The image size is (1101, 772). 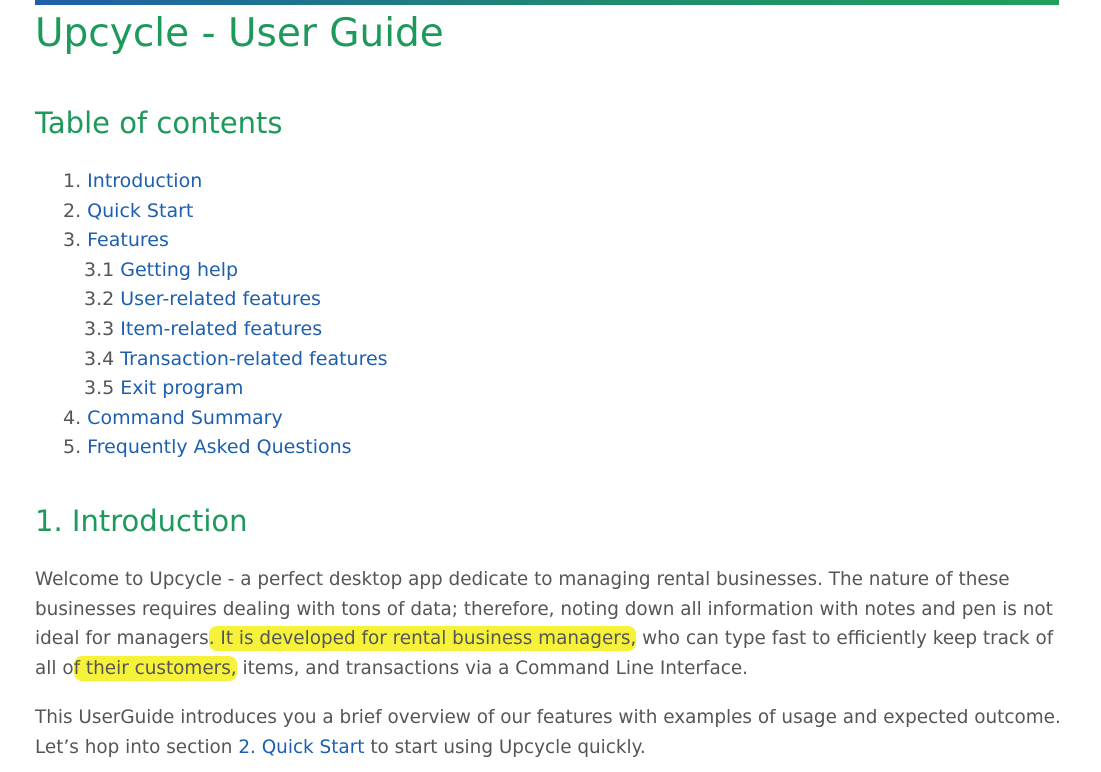 What do you see at coordinates (179, 270) in the screenshot?
I see `toc-link-getting-help: Getting help` at bounding box center [179, 270].